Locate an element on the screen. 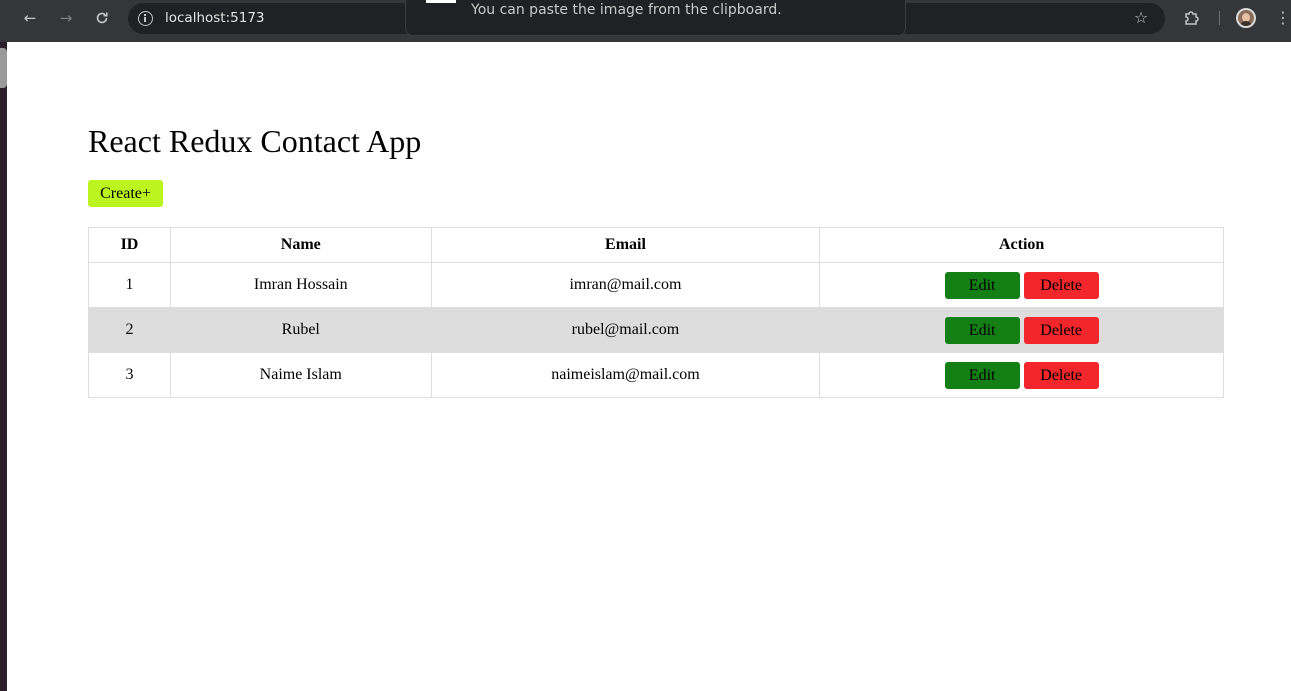 The width and height of the screenshot is (1291, 691). cell-email: naimeislam@mail.com is located at coordinates (625, 375).